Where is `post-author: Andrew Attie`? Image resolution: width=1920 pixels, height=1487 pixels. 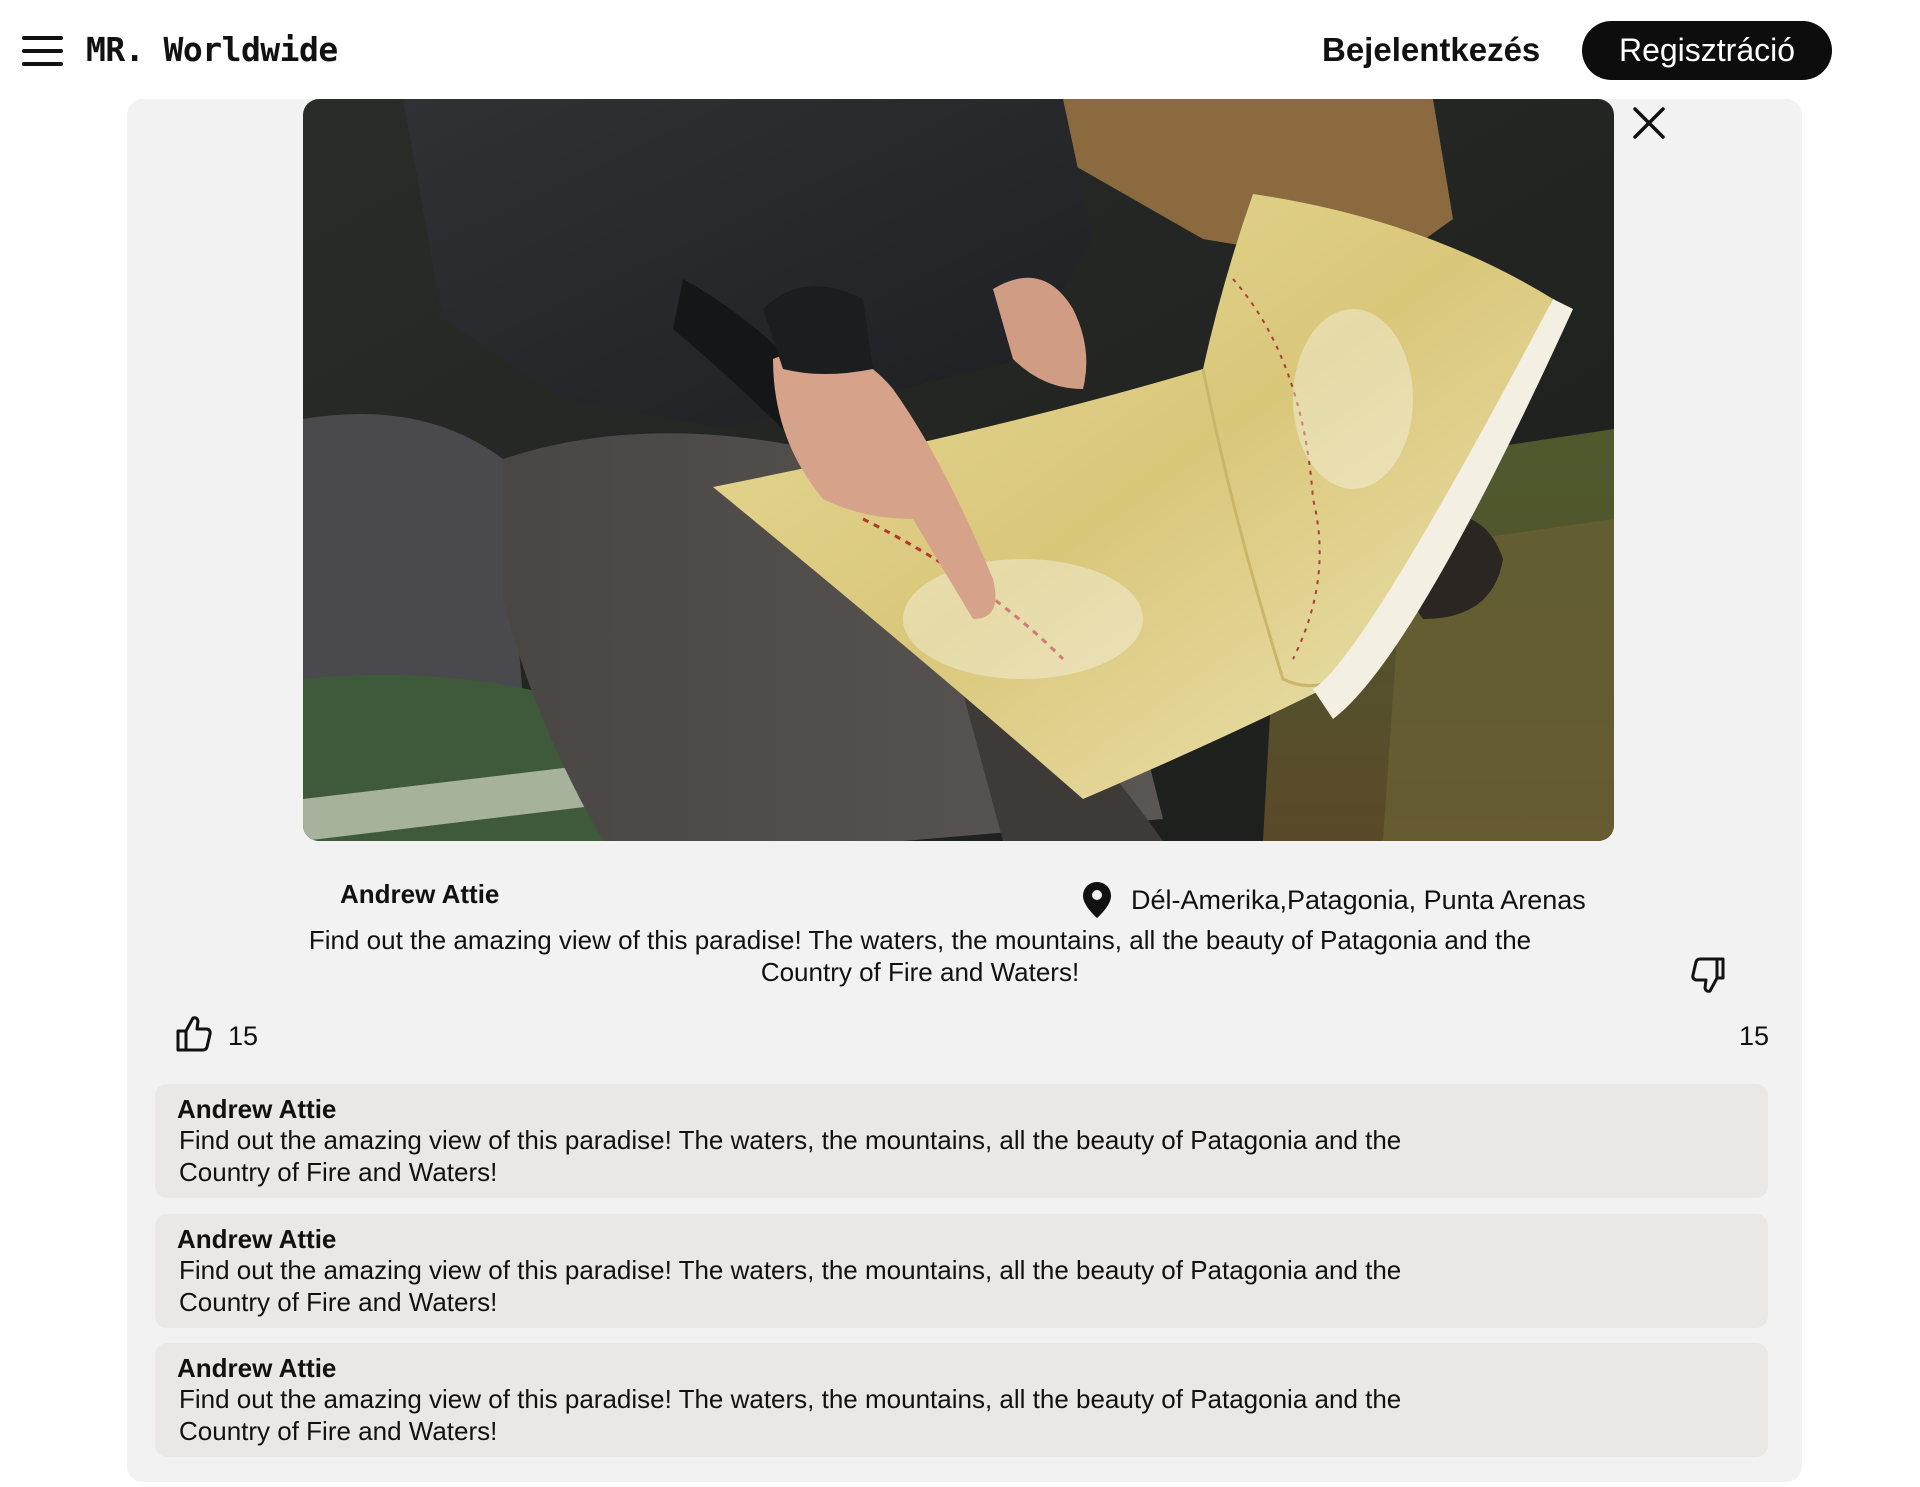
post-author: Andrew Attie is located at coordinates (419, 894).